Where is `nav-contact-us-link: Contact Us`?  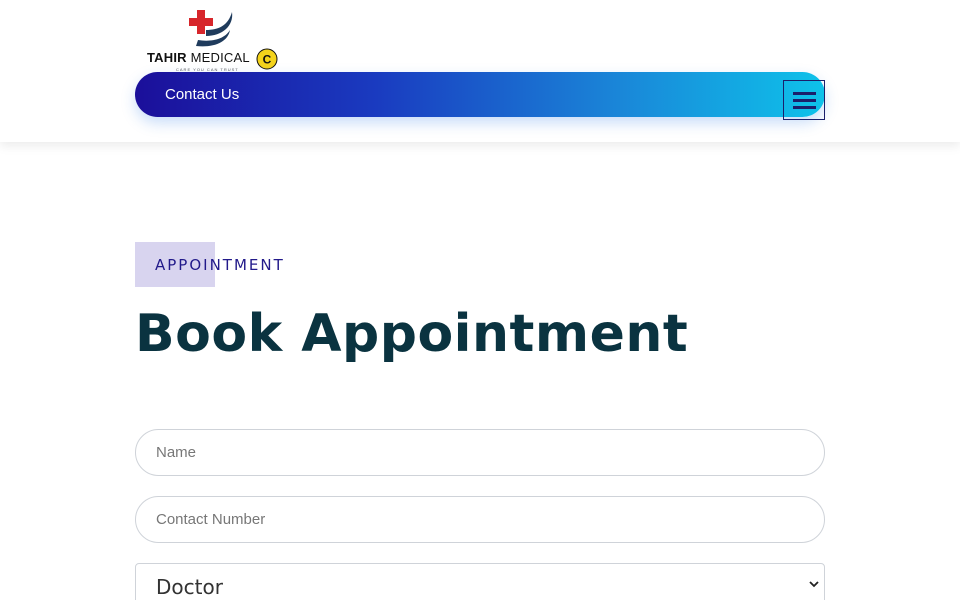
nav-contact-us-link: Contact Us is located at coordinates (202, 94).